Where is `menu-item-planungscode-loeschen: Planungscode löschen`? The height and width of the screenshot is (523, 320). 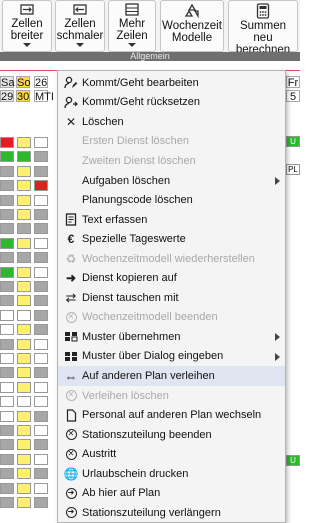
menu-item-planungscode-loeschen: Planungscode löschen is located at coordinates (171, 200).